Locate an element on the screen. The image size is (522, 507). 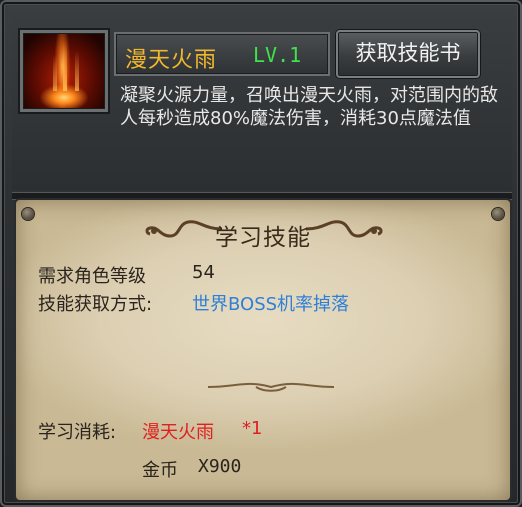
acquire-method-label: 技能获取方式: is located at coordinates (95, 304).